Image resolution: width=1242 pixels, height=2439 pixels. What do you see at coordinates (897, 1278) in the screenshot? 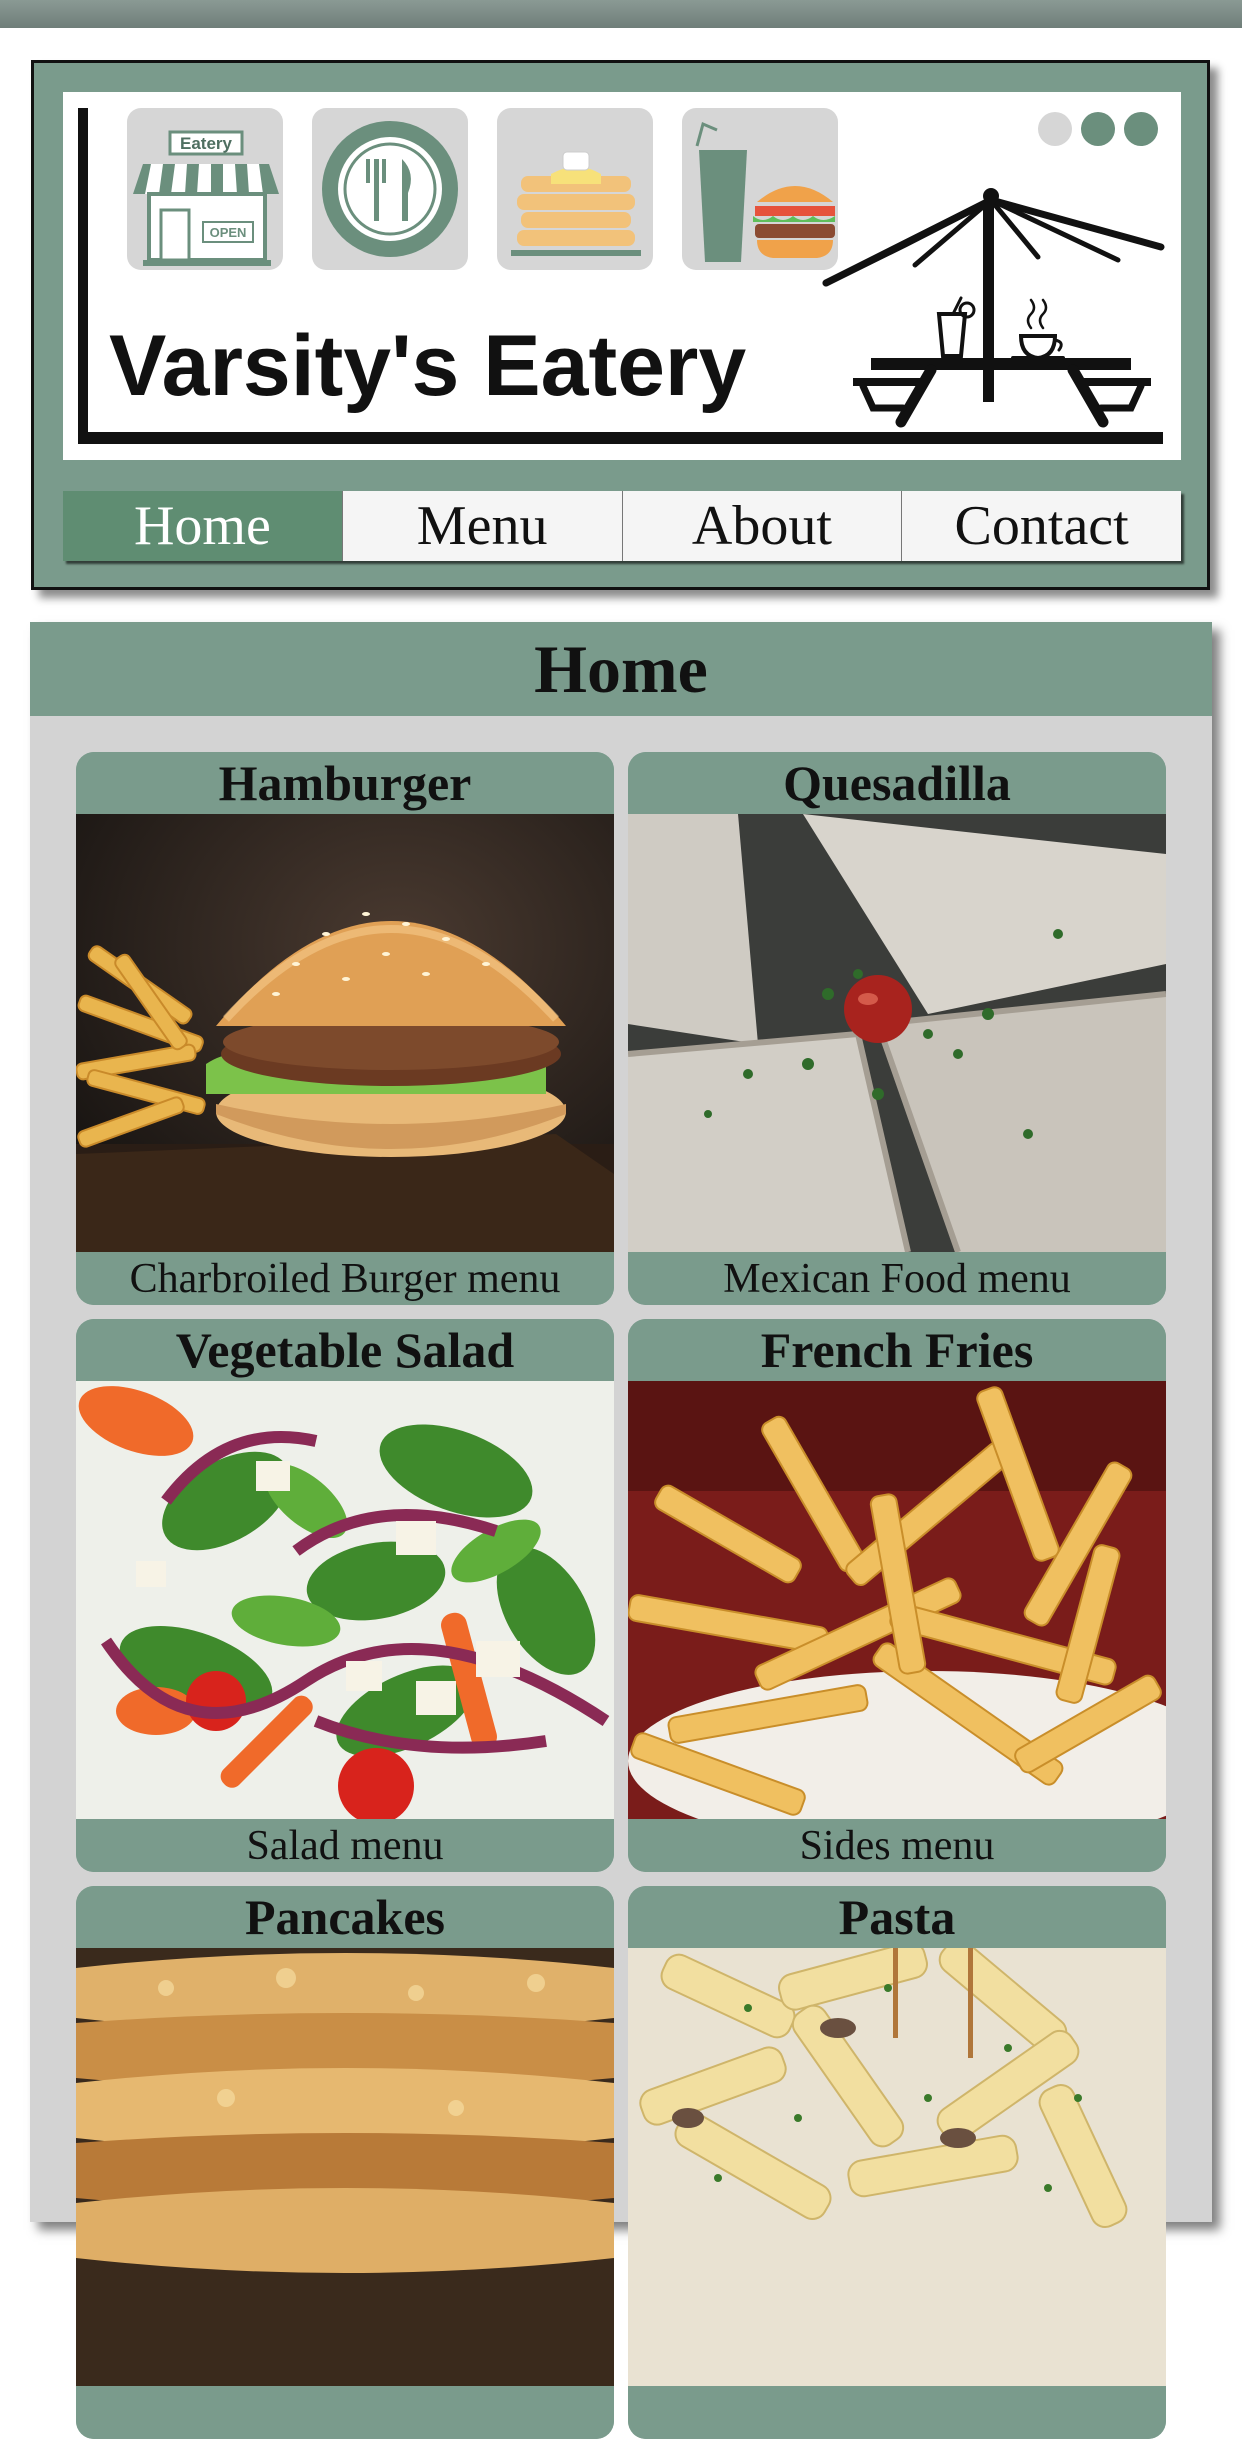
I see `card-caption: Mexican Food menu` at bounding box center [897, 1278].